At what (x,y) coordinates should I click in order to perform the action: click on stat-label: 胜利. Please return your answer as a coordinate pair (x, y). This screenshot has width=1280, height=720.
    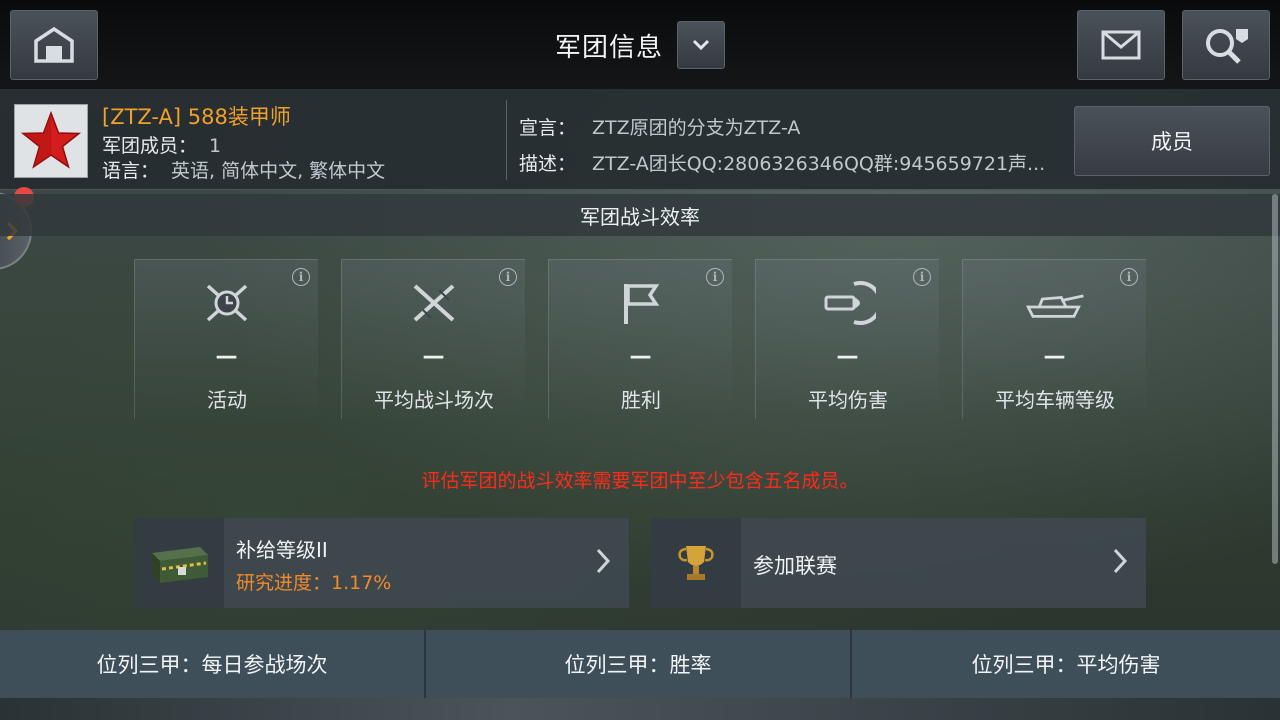
    Looking at the image, I should click on (641, 400).